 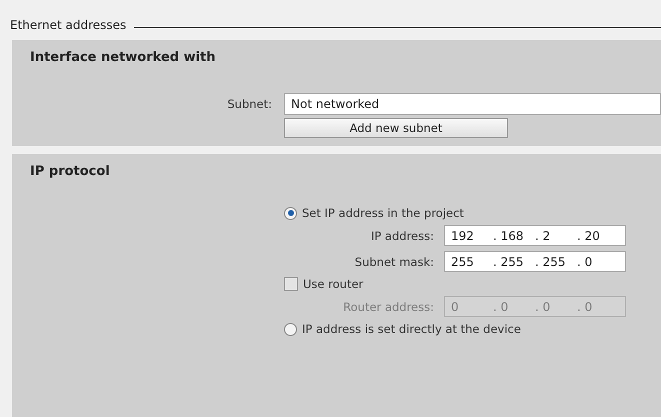 What do you see at coordinates (396, 128) in the screenshot?
I see `add-subnet-button: Add new subnet` at bounding box center [396, 128].